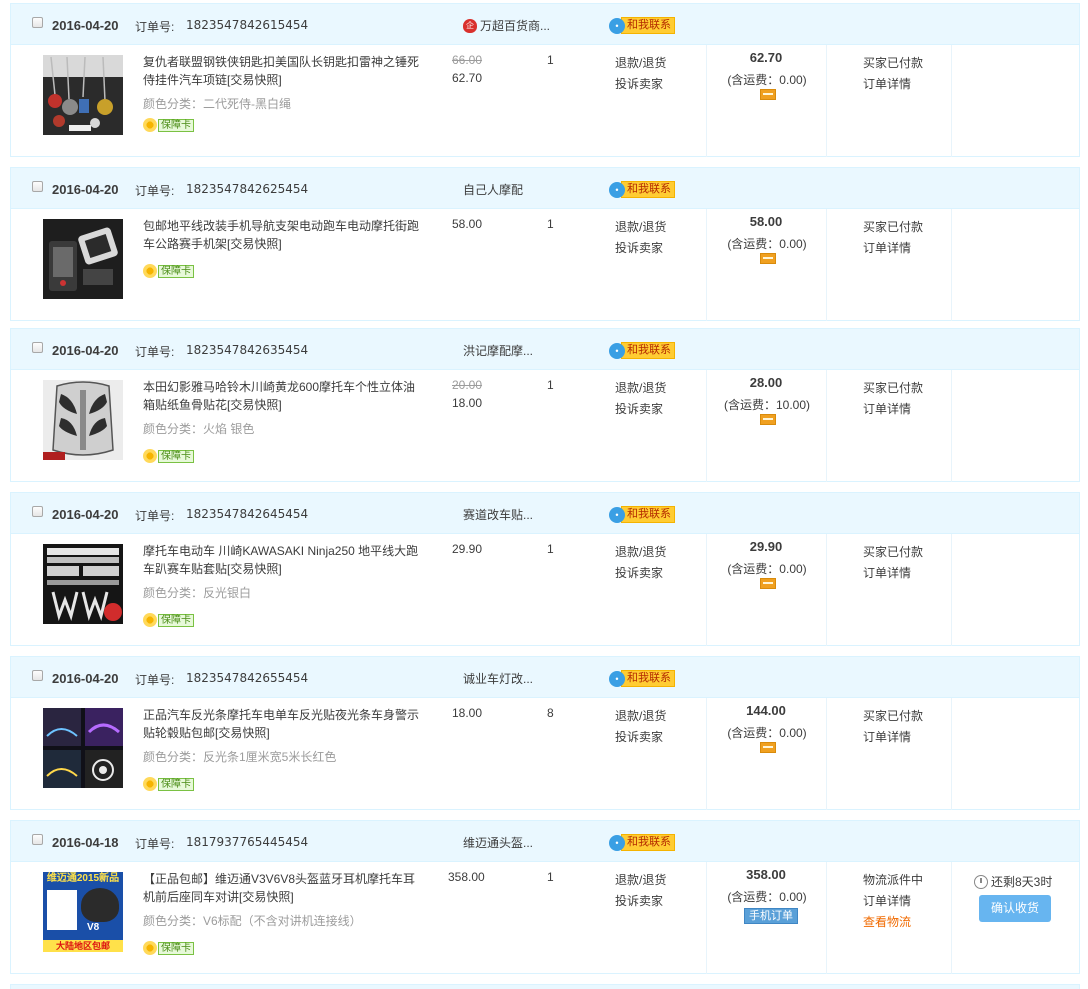 This screenshot has width=1088, height=989. I want to click on order-no: 1823547842625454, so click(247, 189).